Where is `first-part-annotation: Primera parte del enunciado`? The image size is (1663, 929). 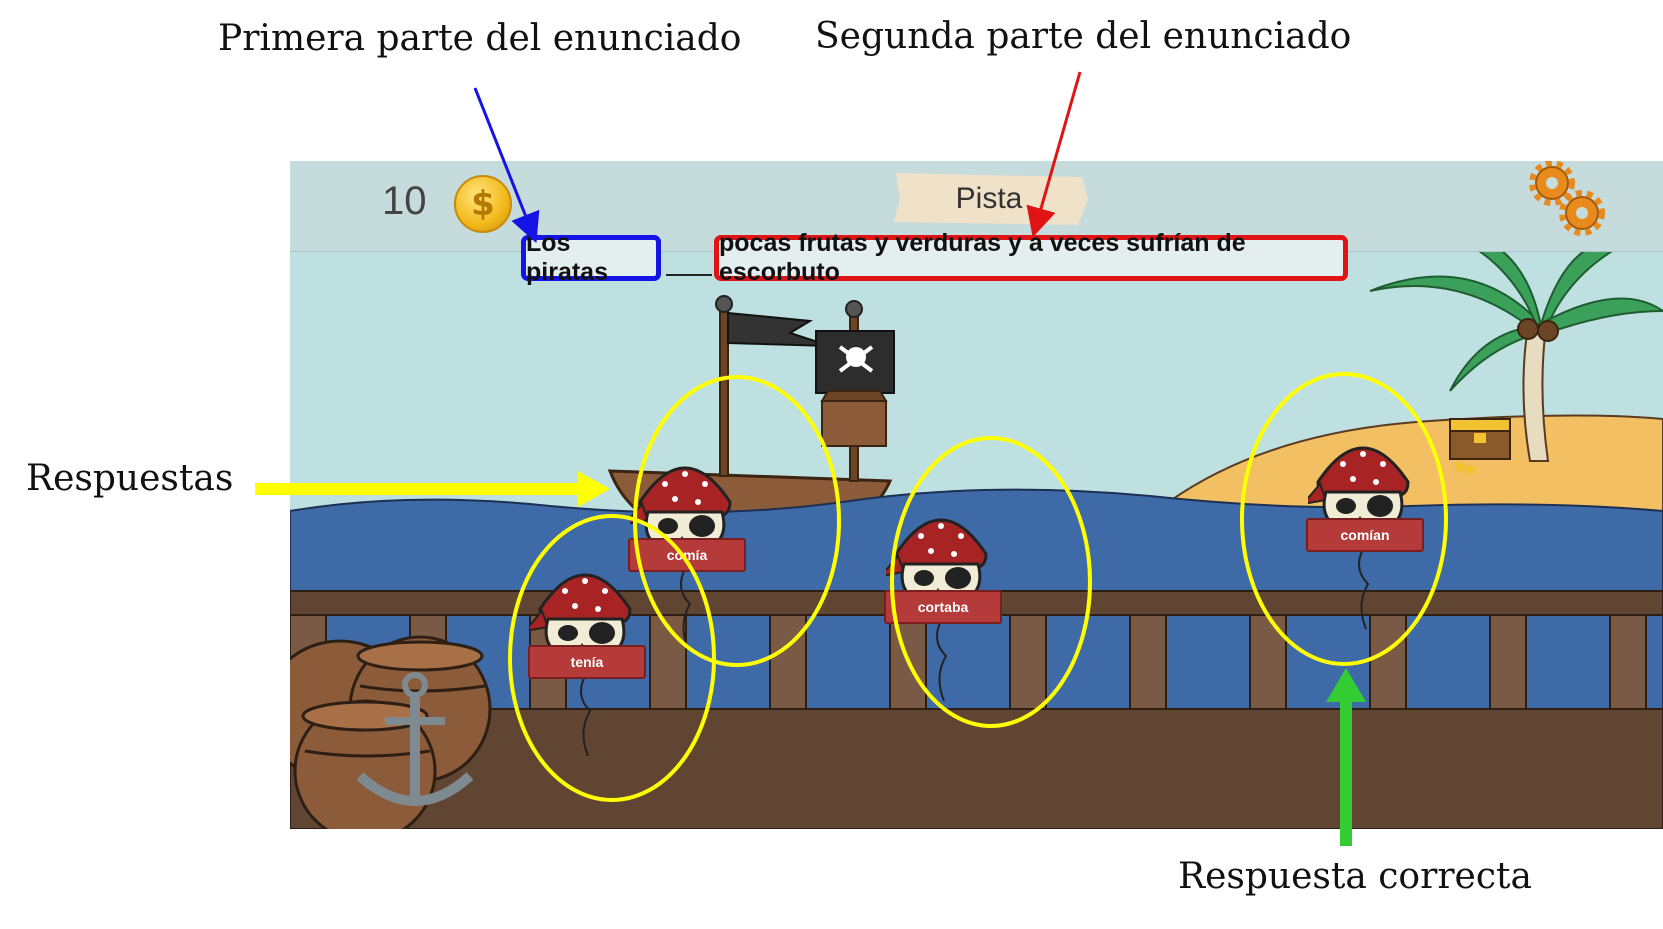 first-part-annotation: Primera parte del enunciado is located at coordinates (480, 38).